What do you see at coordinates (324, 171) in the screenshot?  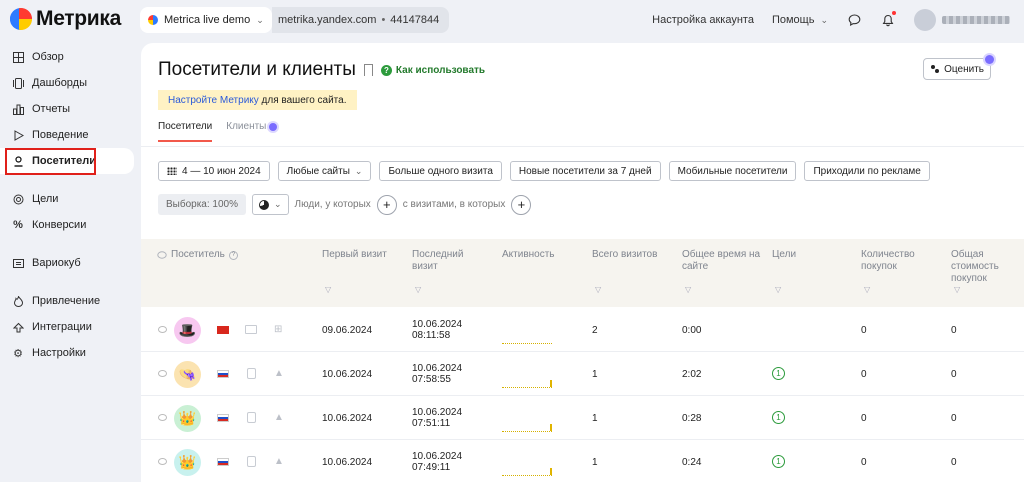 I see `sites-filter-dropdown: Любые сайты ⌄` at bounding box center [324, 171].